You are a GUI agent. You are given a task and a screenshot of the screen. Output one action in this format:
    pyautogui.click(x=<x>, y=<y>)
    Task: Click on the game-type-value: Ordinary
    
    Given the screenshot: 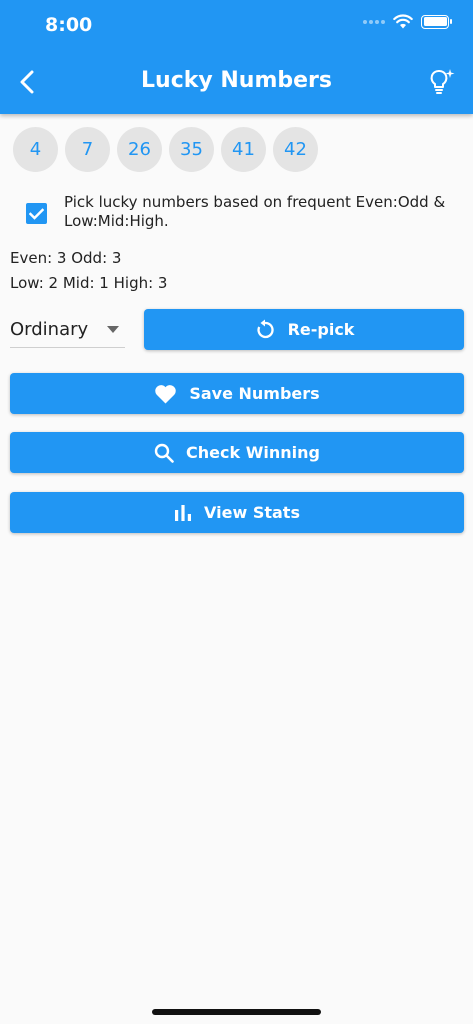 What is the action you would take?
    pyautogui.click(x=49, y=329)
    